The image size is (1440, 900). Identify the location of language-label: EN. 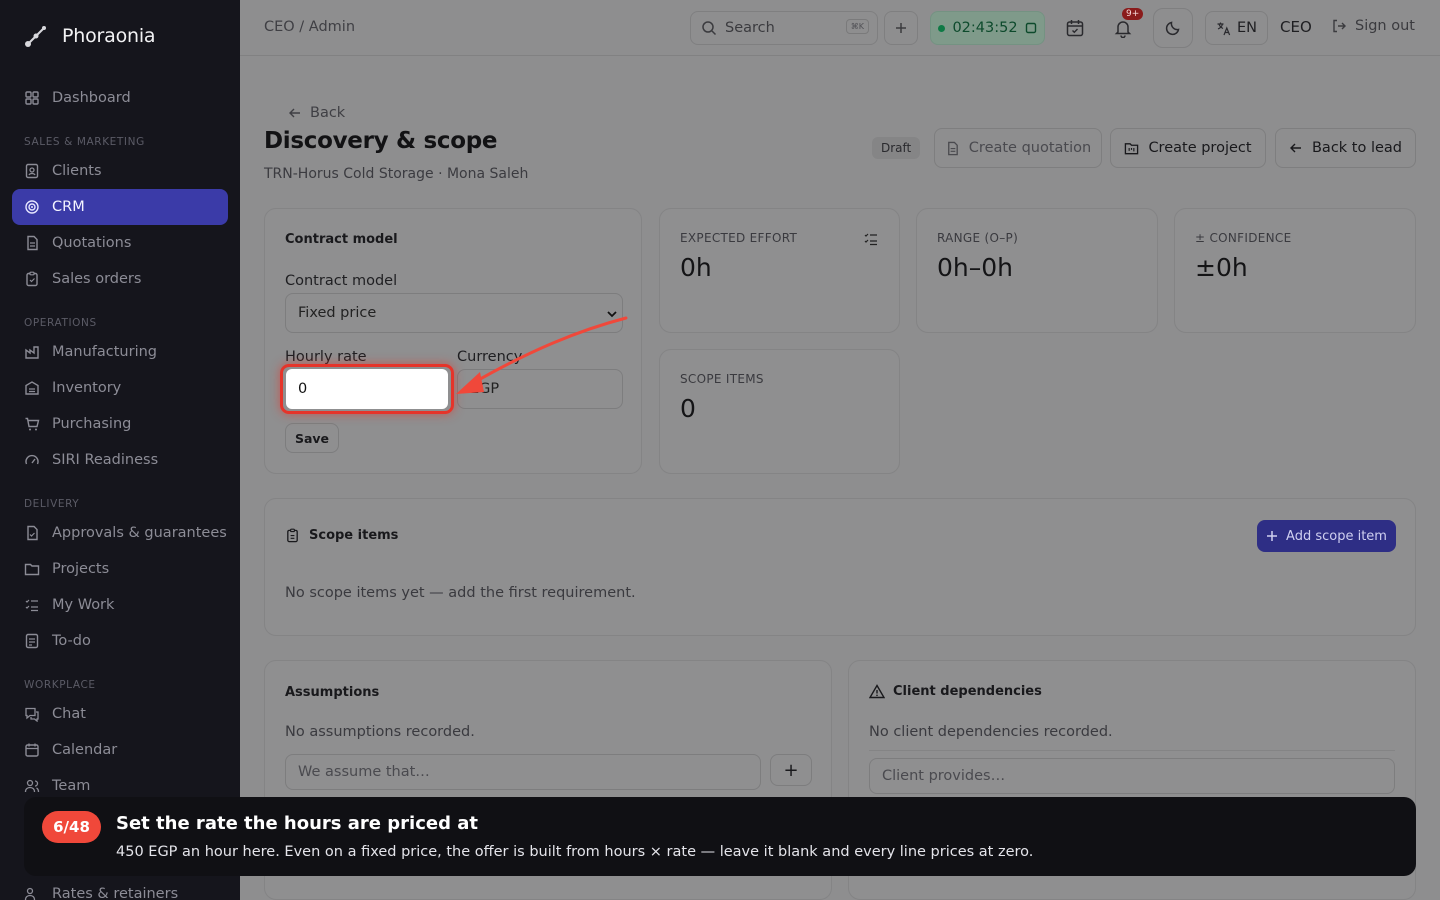
(1246, 28).